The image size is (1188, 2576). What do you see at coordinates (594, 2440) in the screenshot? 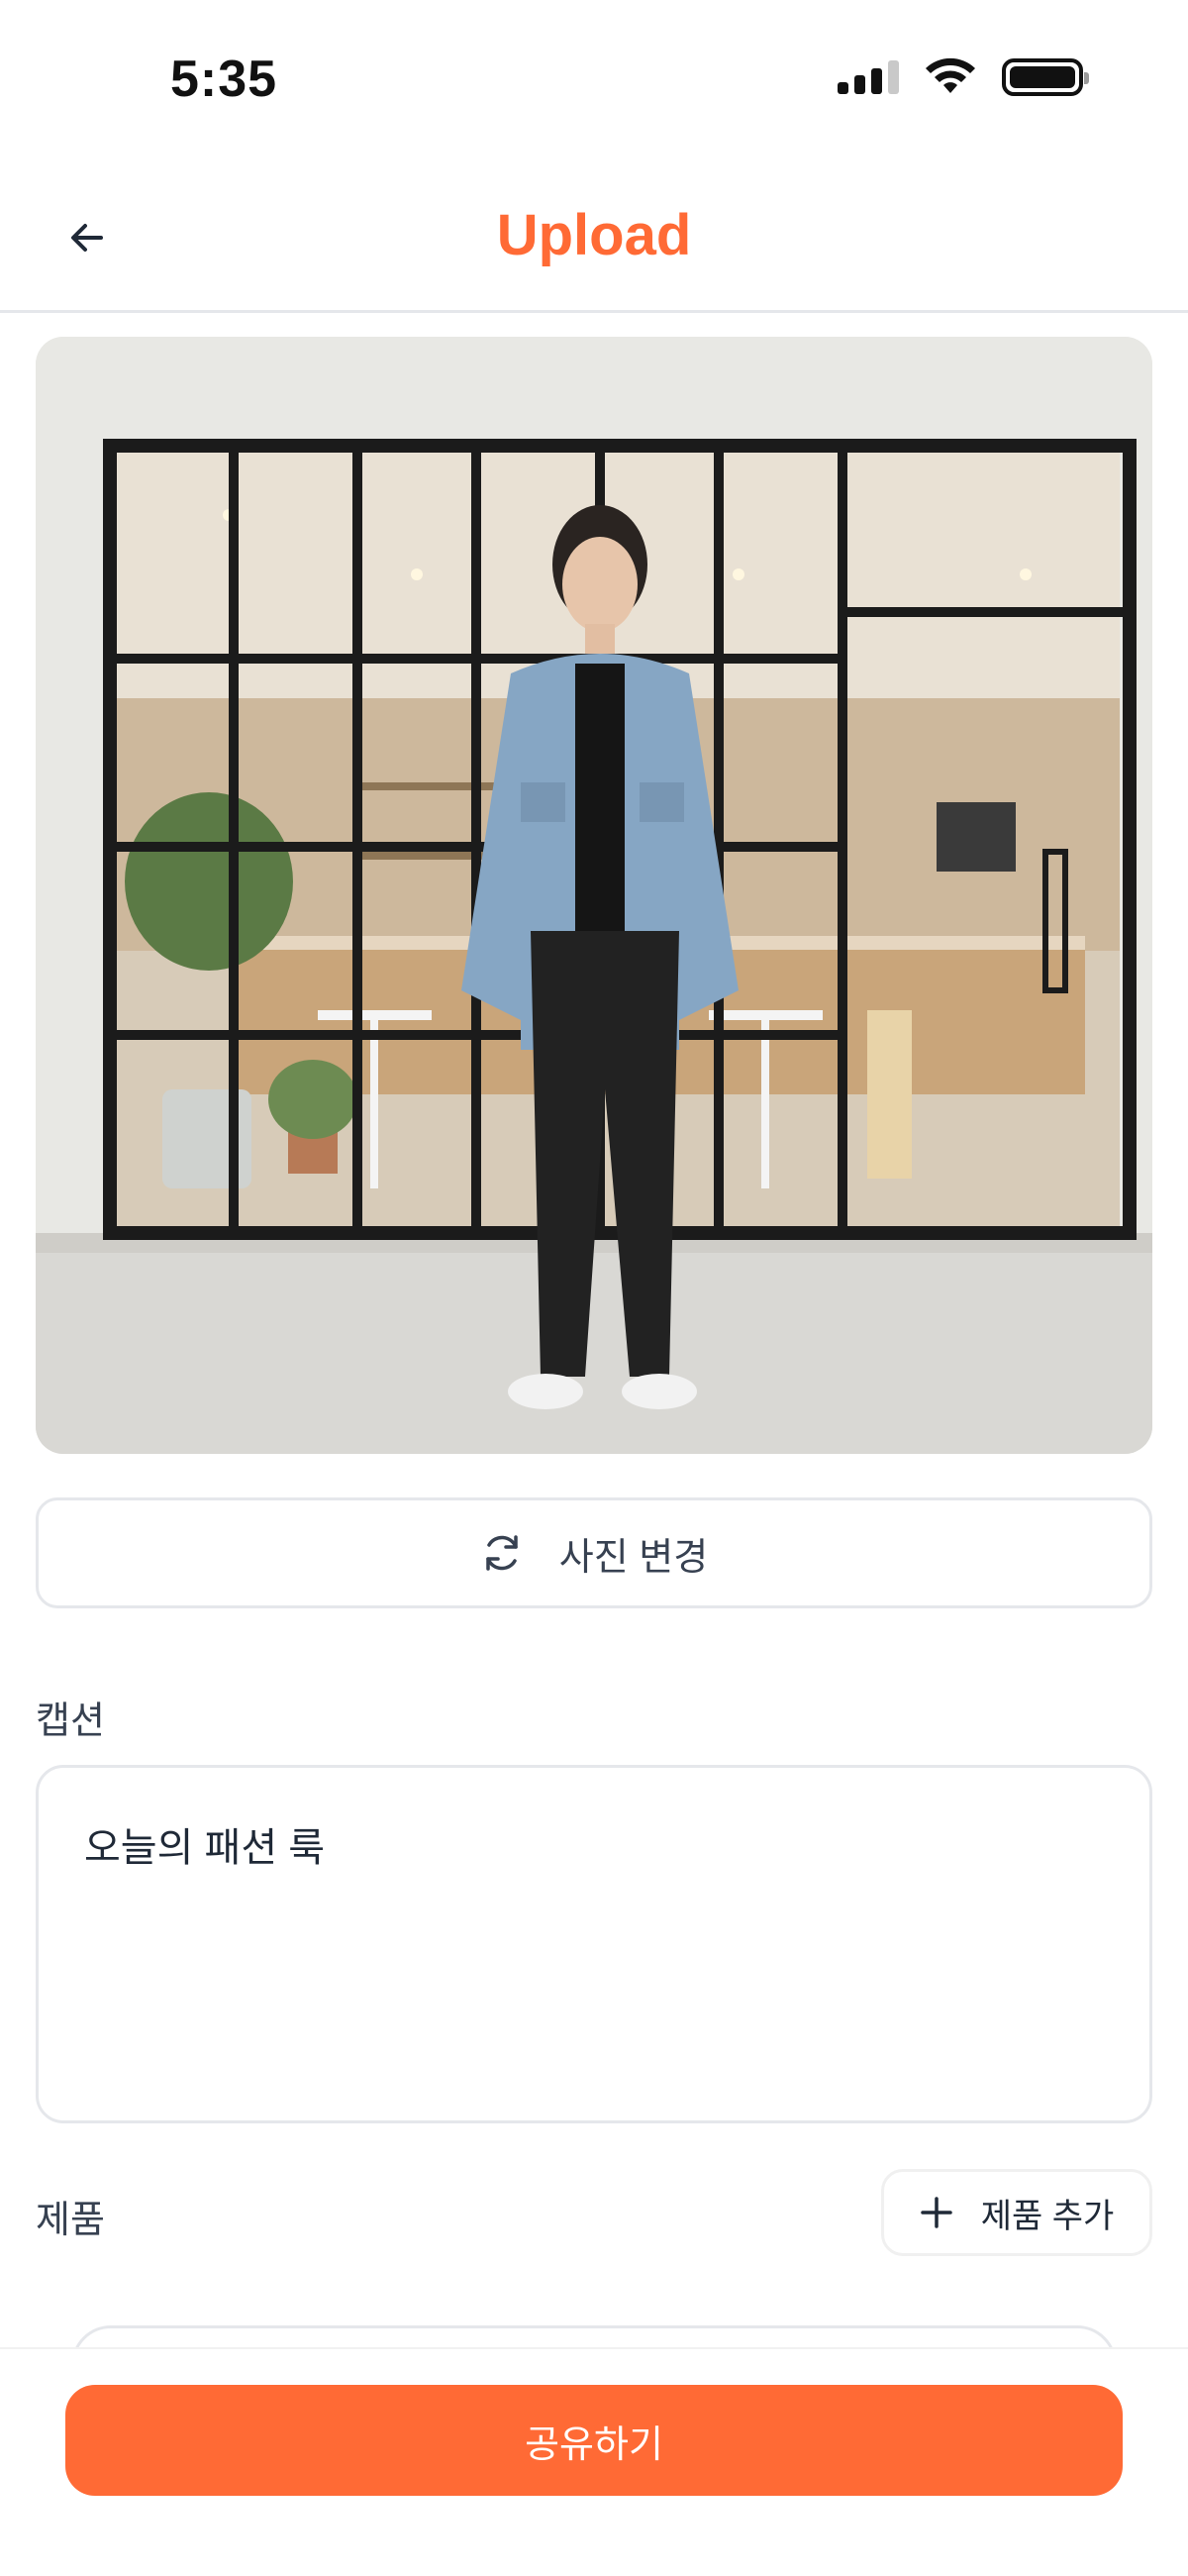
I see `share-button: 공유하기` at bounding box center [594, 2440].